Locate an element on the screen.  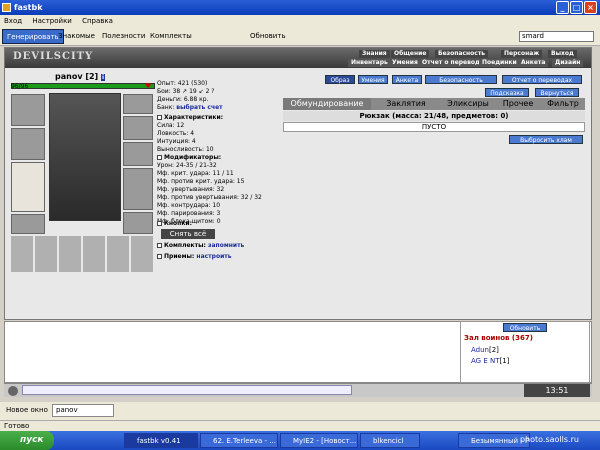
bank-row: Банк: выбрать счет is located at coordinates (190, 107).